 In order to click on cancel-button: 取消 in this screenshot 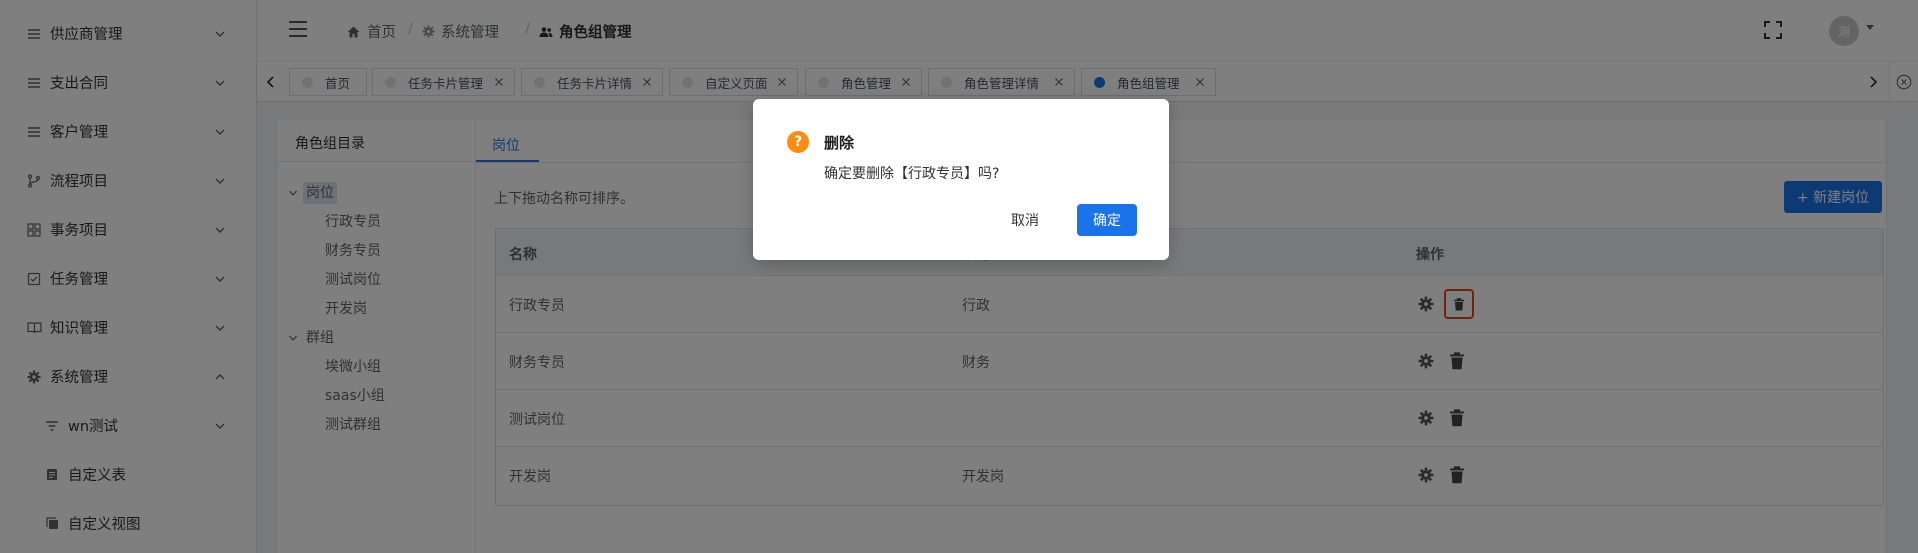, I will do `click(1025, 220)`.